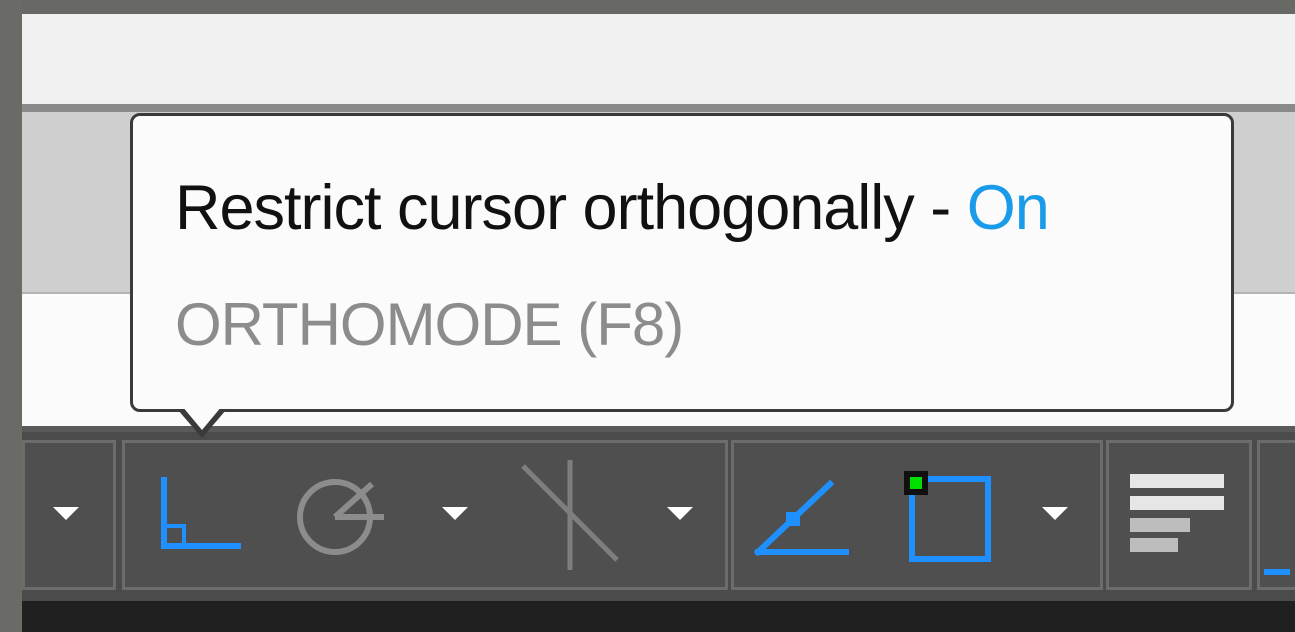  I want to click on tooltip-title: Restrict cursor orthogonally - On, so click(612, 208).